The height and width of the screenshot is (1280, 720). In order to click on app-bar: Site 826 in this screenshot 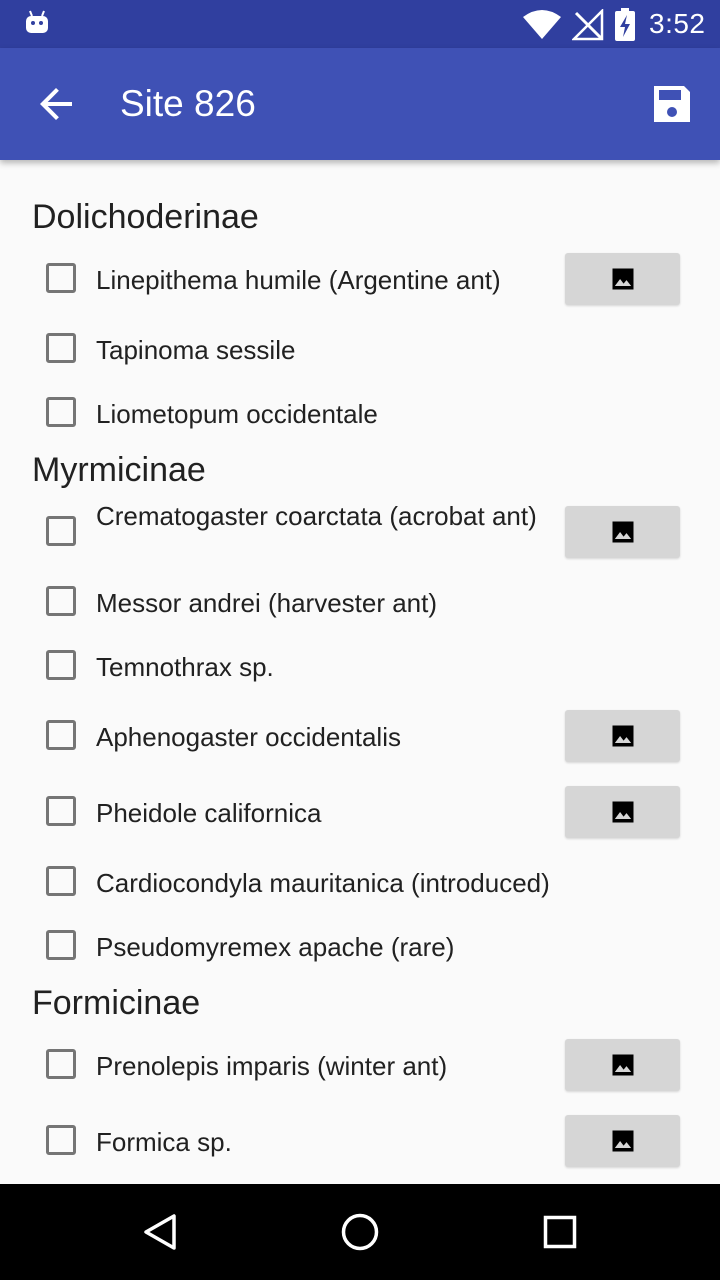, I will do `click(360, 104)`.